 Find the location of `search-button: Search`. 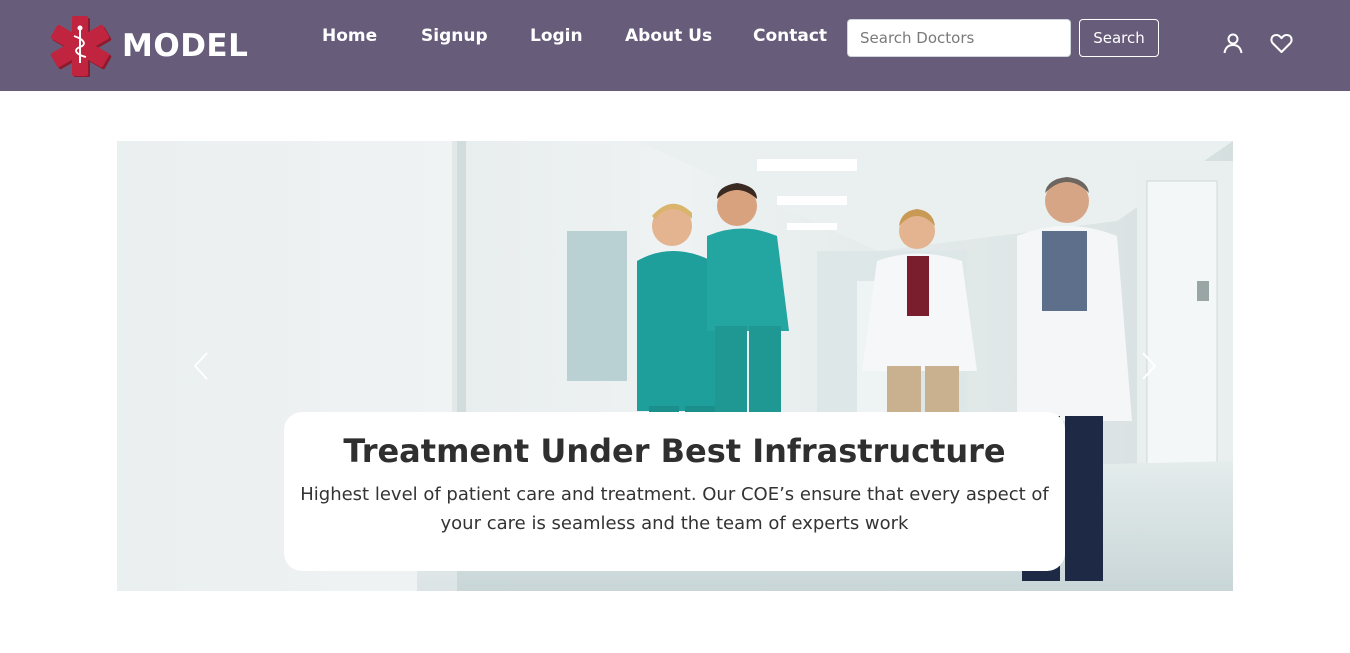

search-button: Search is located at coordinates (1119, 38).